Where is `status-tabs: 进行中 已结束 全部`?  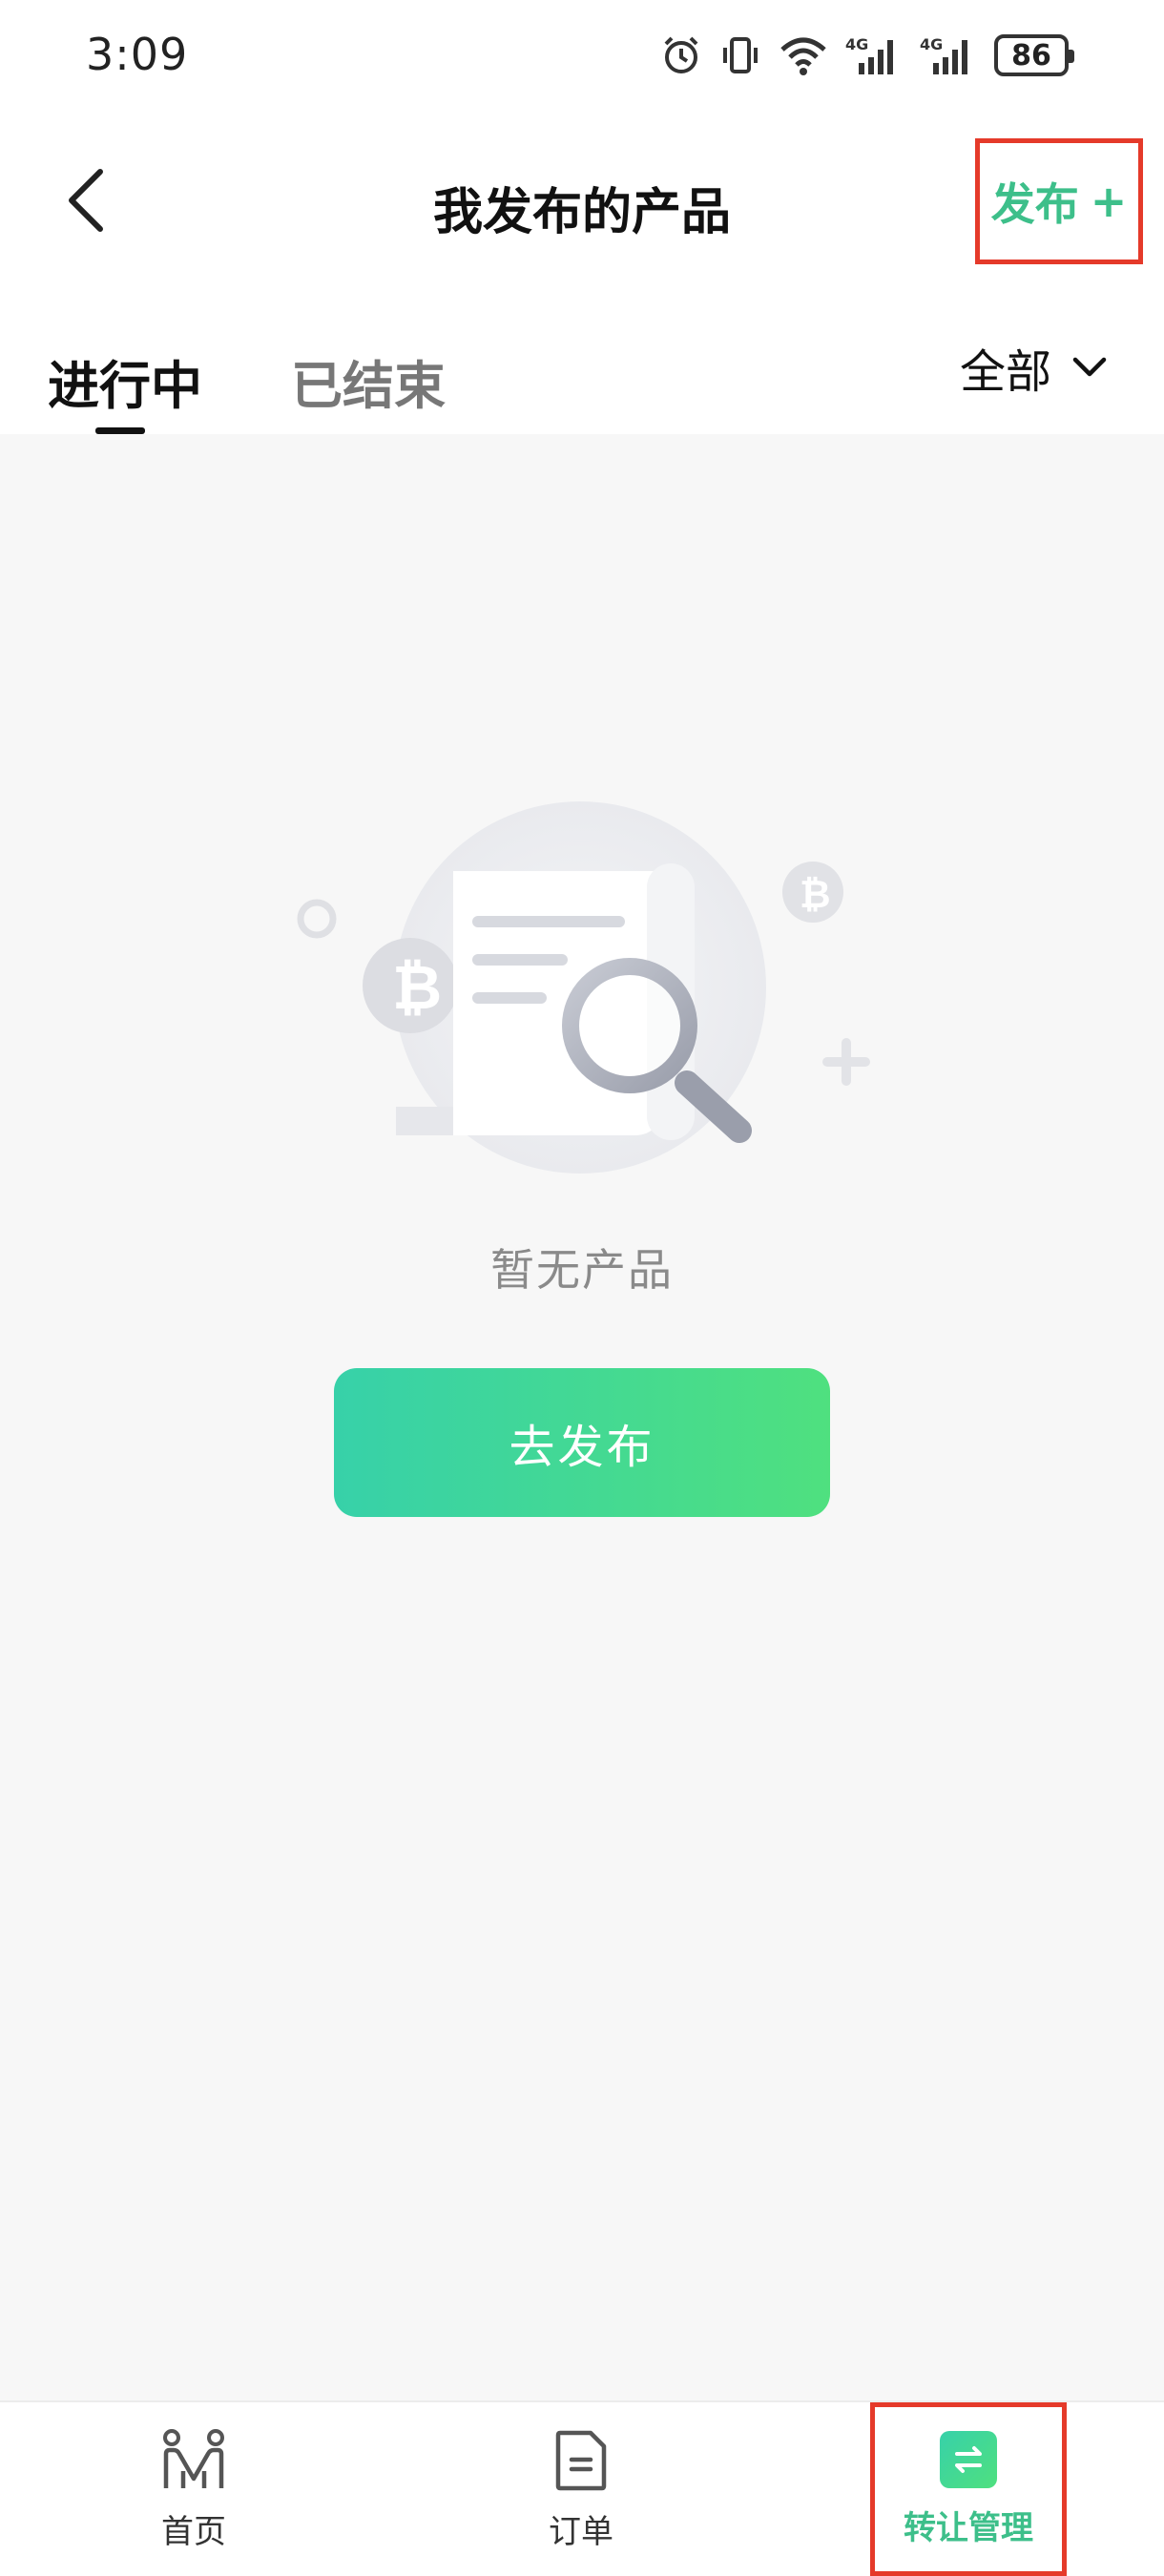 status-tabs: 进行中 已结束 全部 is located at coordinates (582, 360).